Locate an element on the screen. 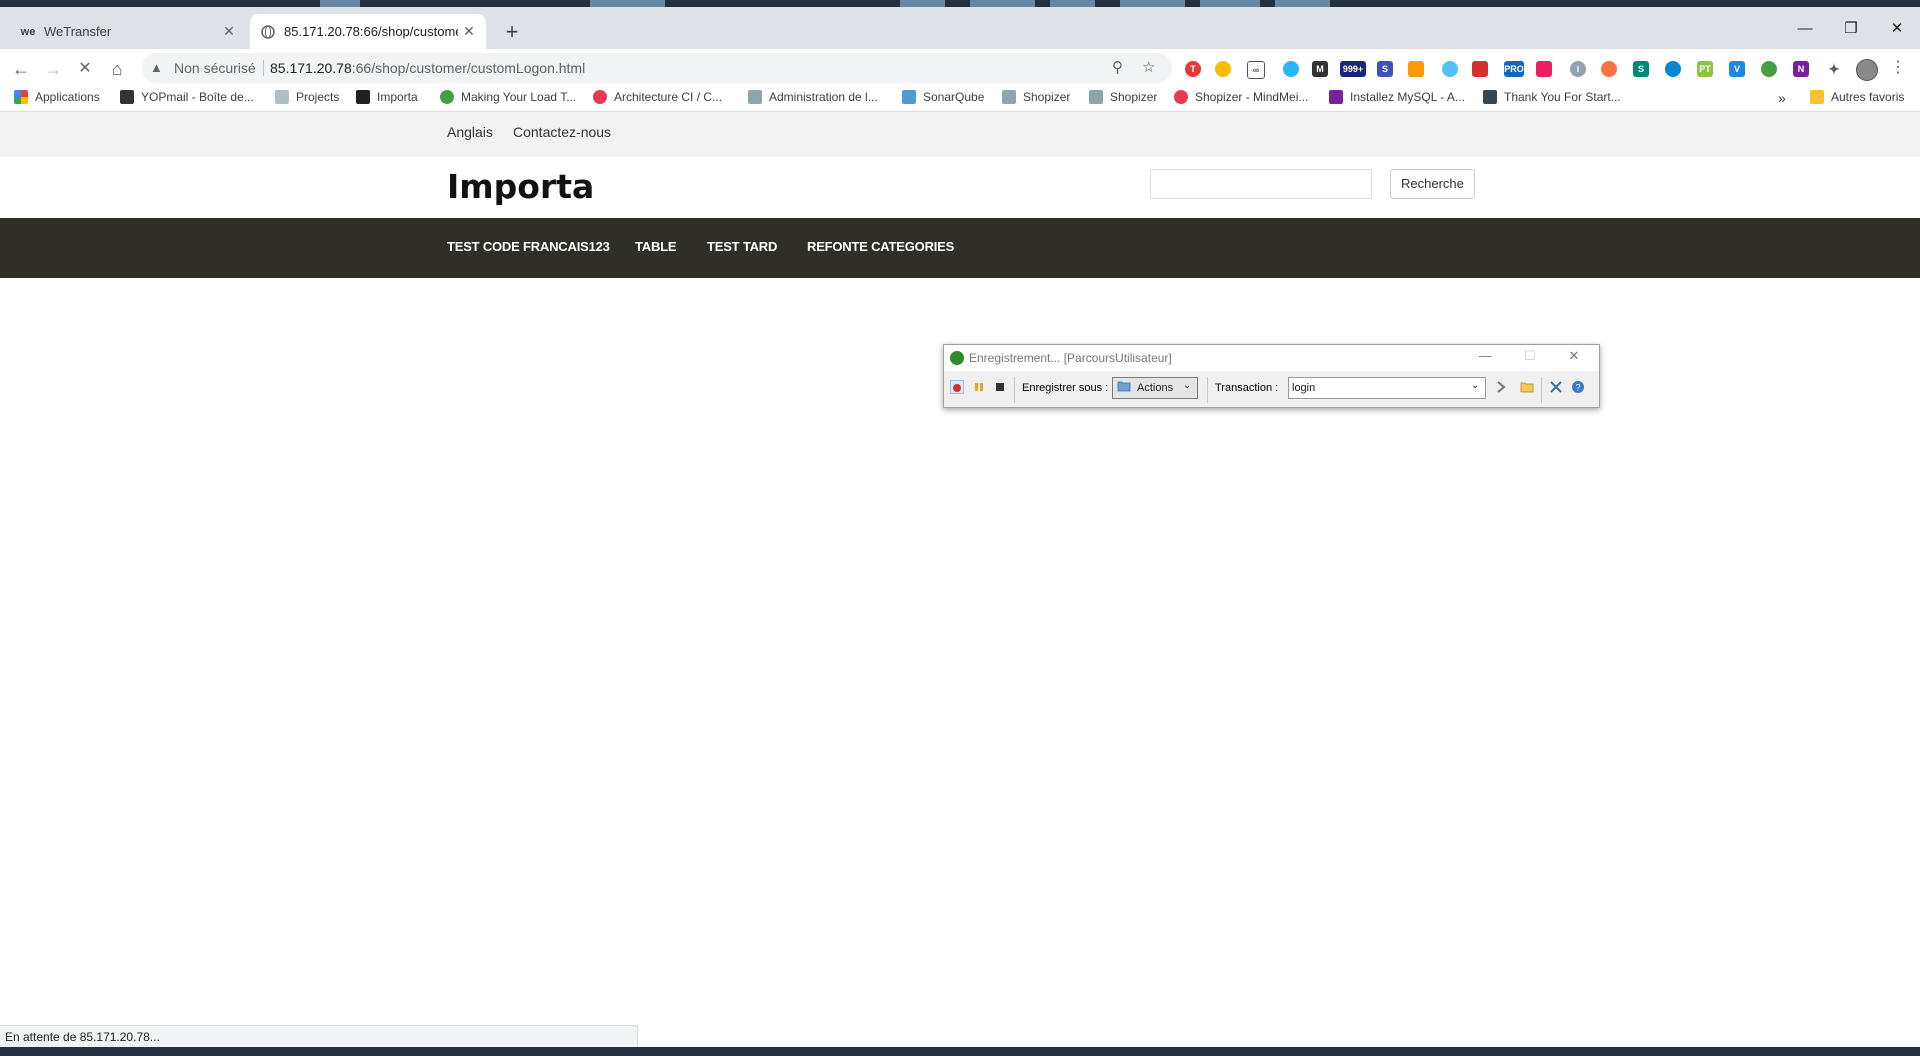 The width and height of the screenshot is (1920, 1056). tab-wetransfer: we WeTransfer ✕ is located at coordinates (128, 31).